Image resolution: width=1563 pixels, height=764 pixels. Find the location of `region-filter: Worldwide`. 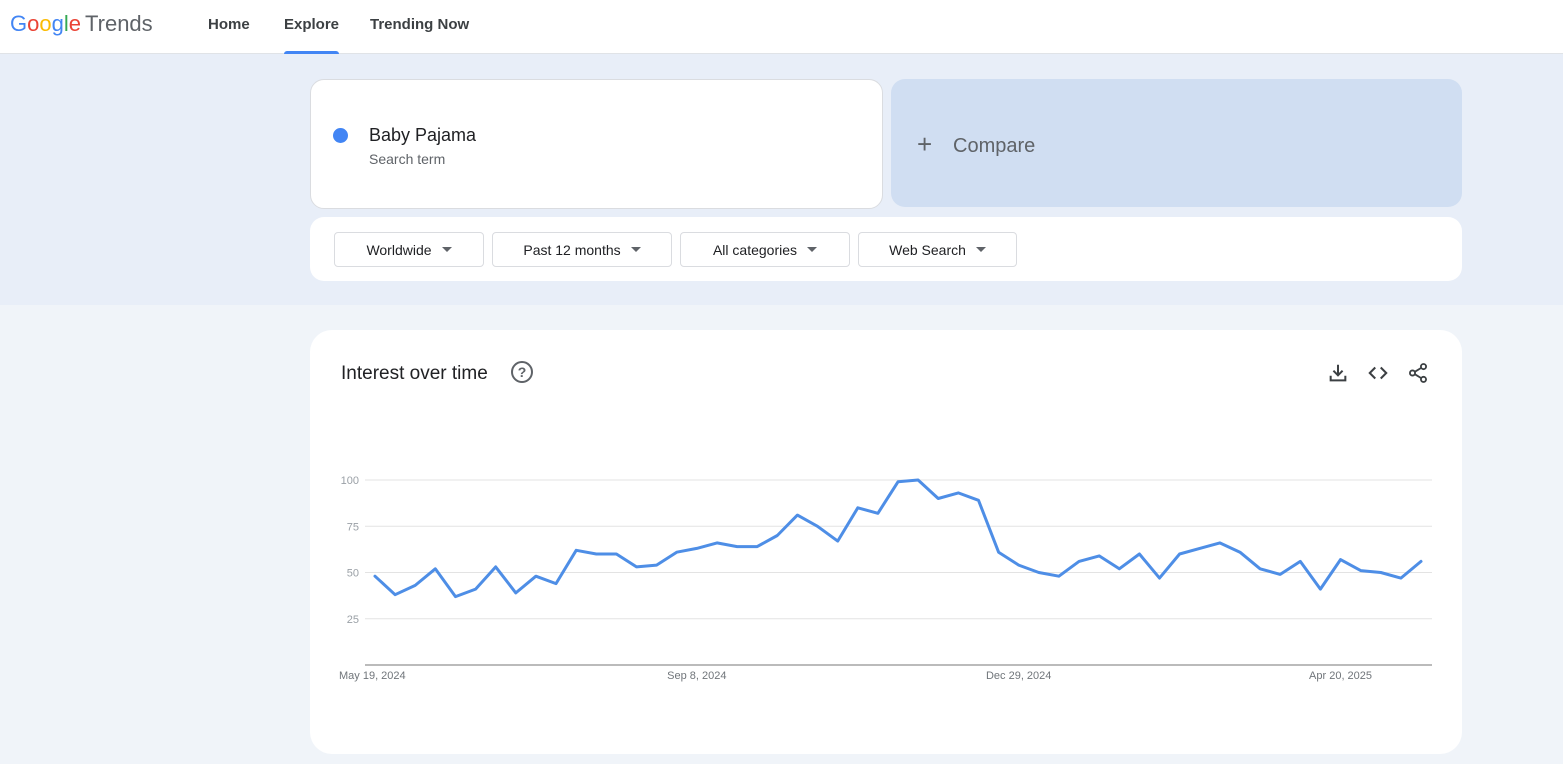

region-filter: Worldwide is located at coordinates (409, 249).